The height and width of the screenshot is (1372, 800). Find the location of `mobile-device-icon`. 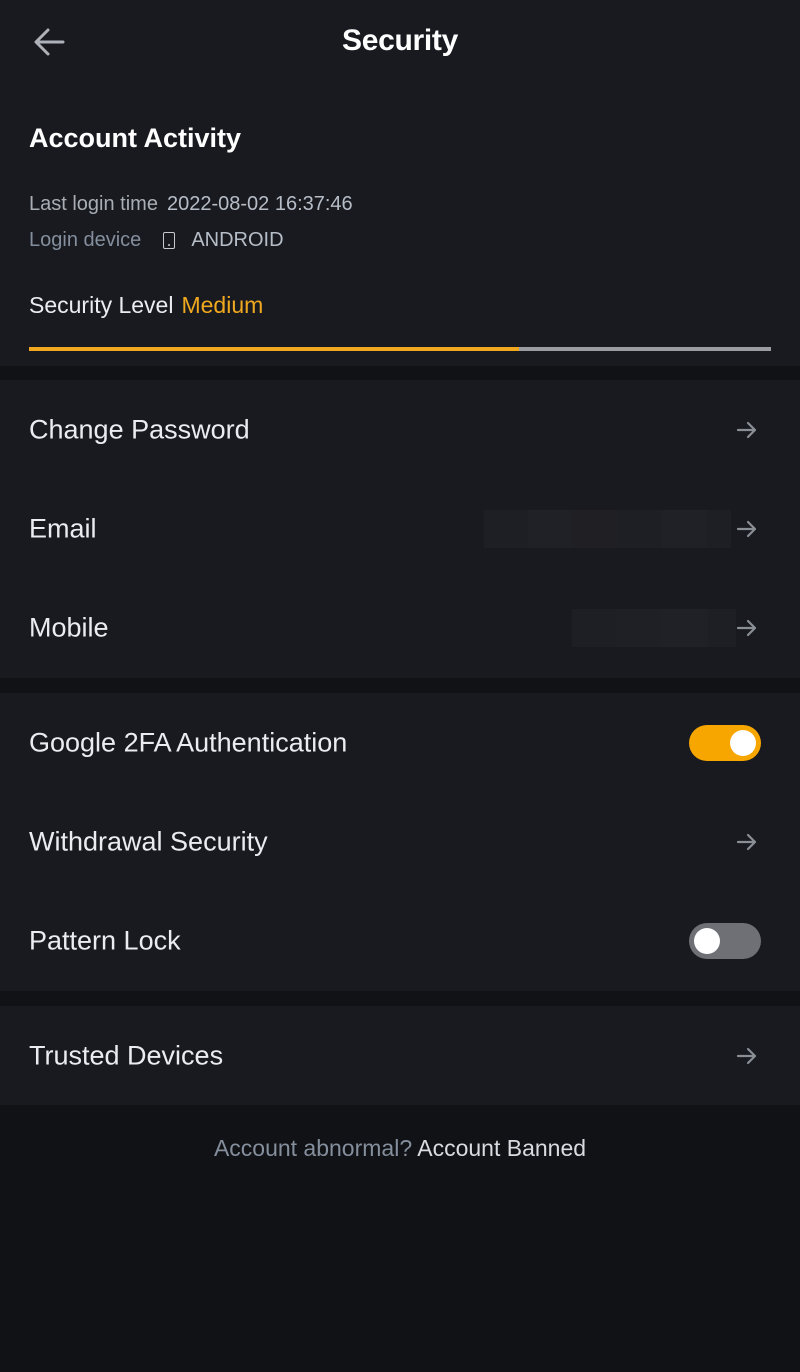

mobile-device-icon is located at coordinates (169, 240).